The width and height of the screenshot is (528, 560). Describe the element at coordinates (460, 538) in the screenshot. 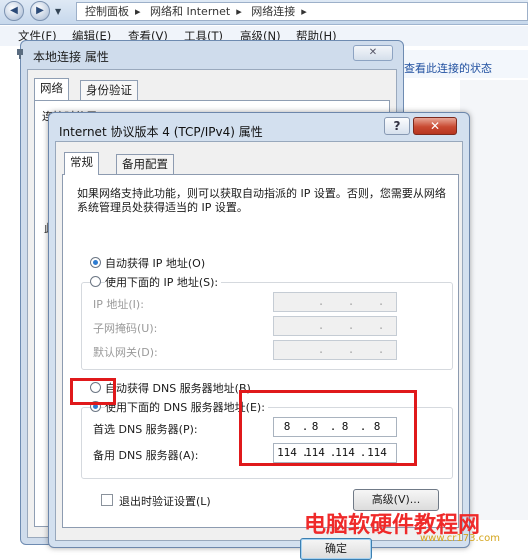

I see `watermark-subtext: www.cr173.com` at that location.